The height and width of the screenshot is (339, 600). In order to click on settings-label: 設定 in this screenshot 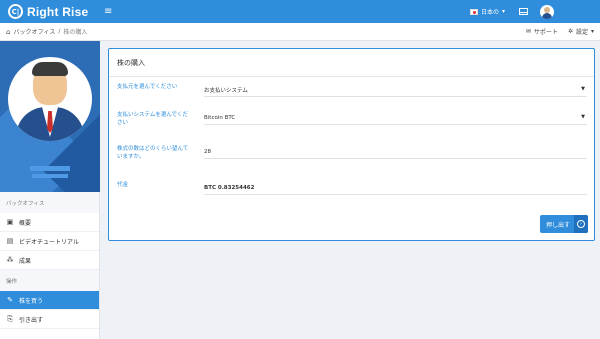, I will do `click(581, 32)`.